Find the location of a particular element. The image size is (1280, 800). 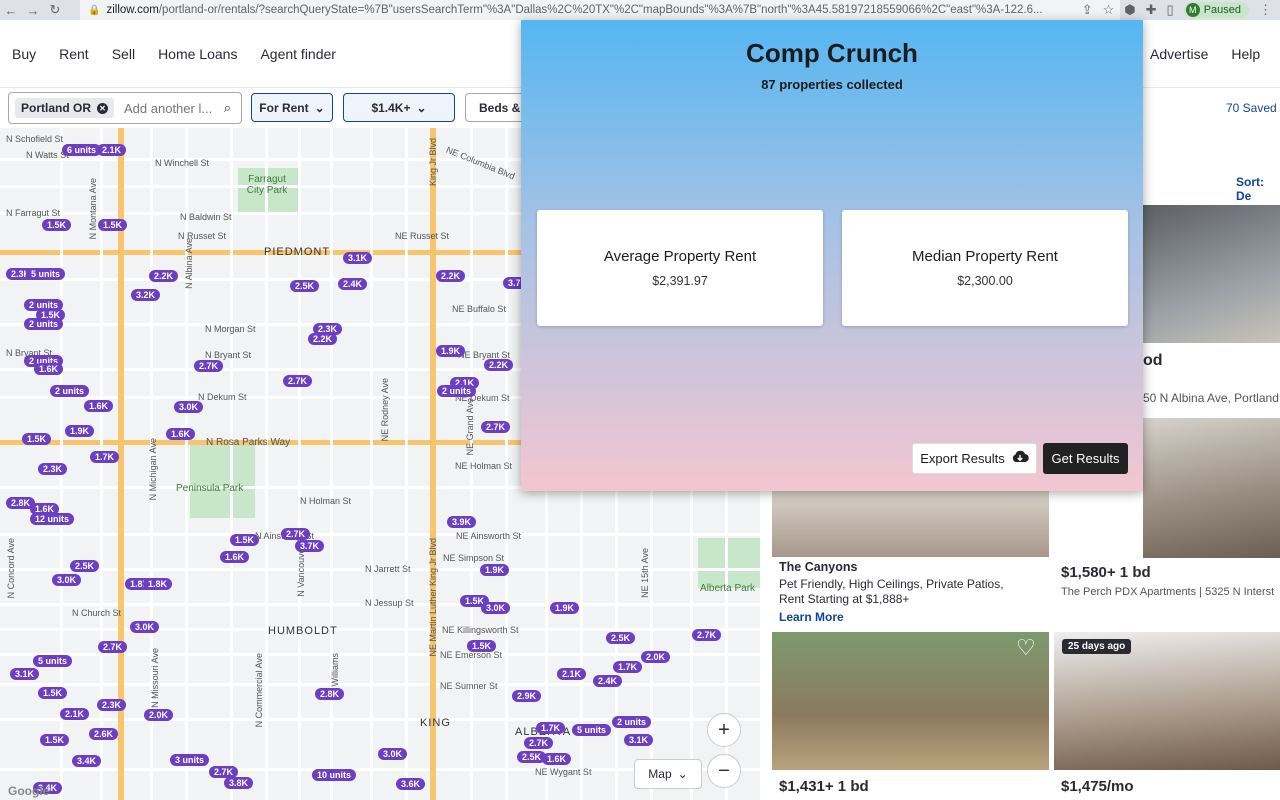

nav-buy: Buy is located at coordinates (24, 54).